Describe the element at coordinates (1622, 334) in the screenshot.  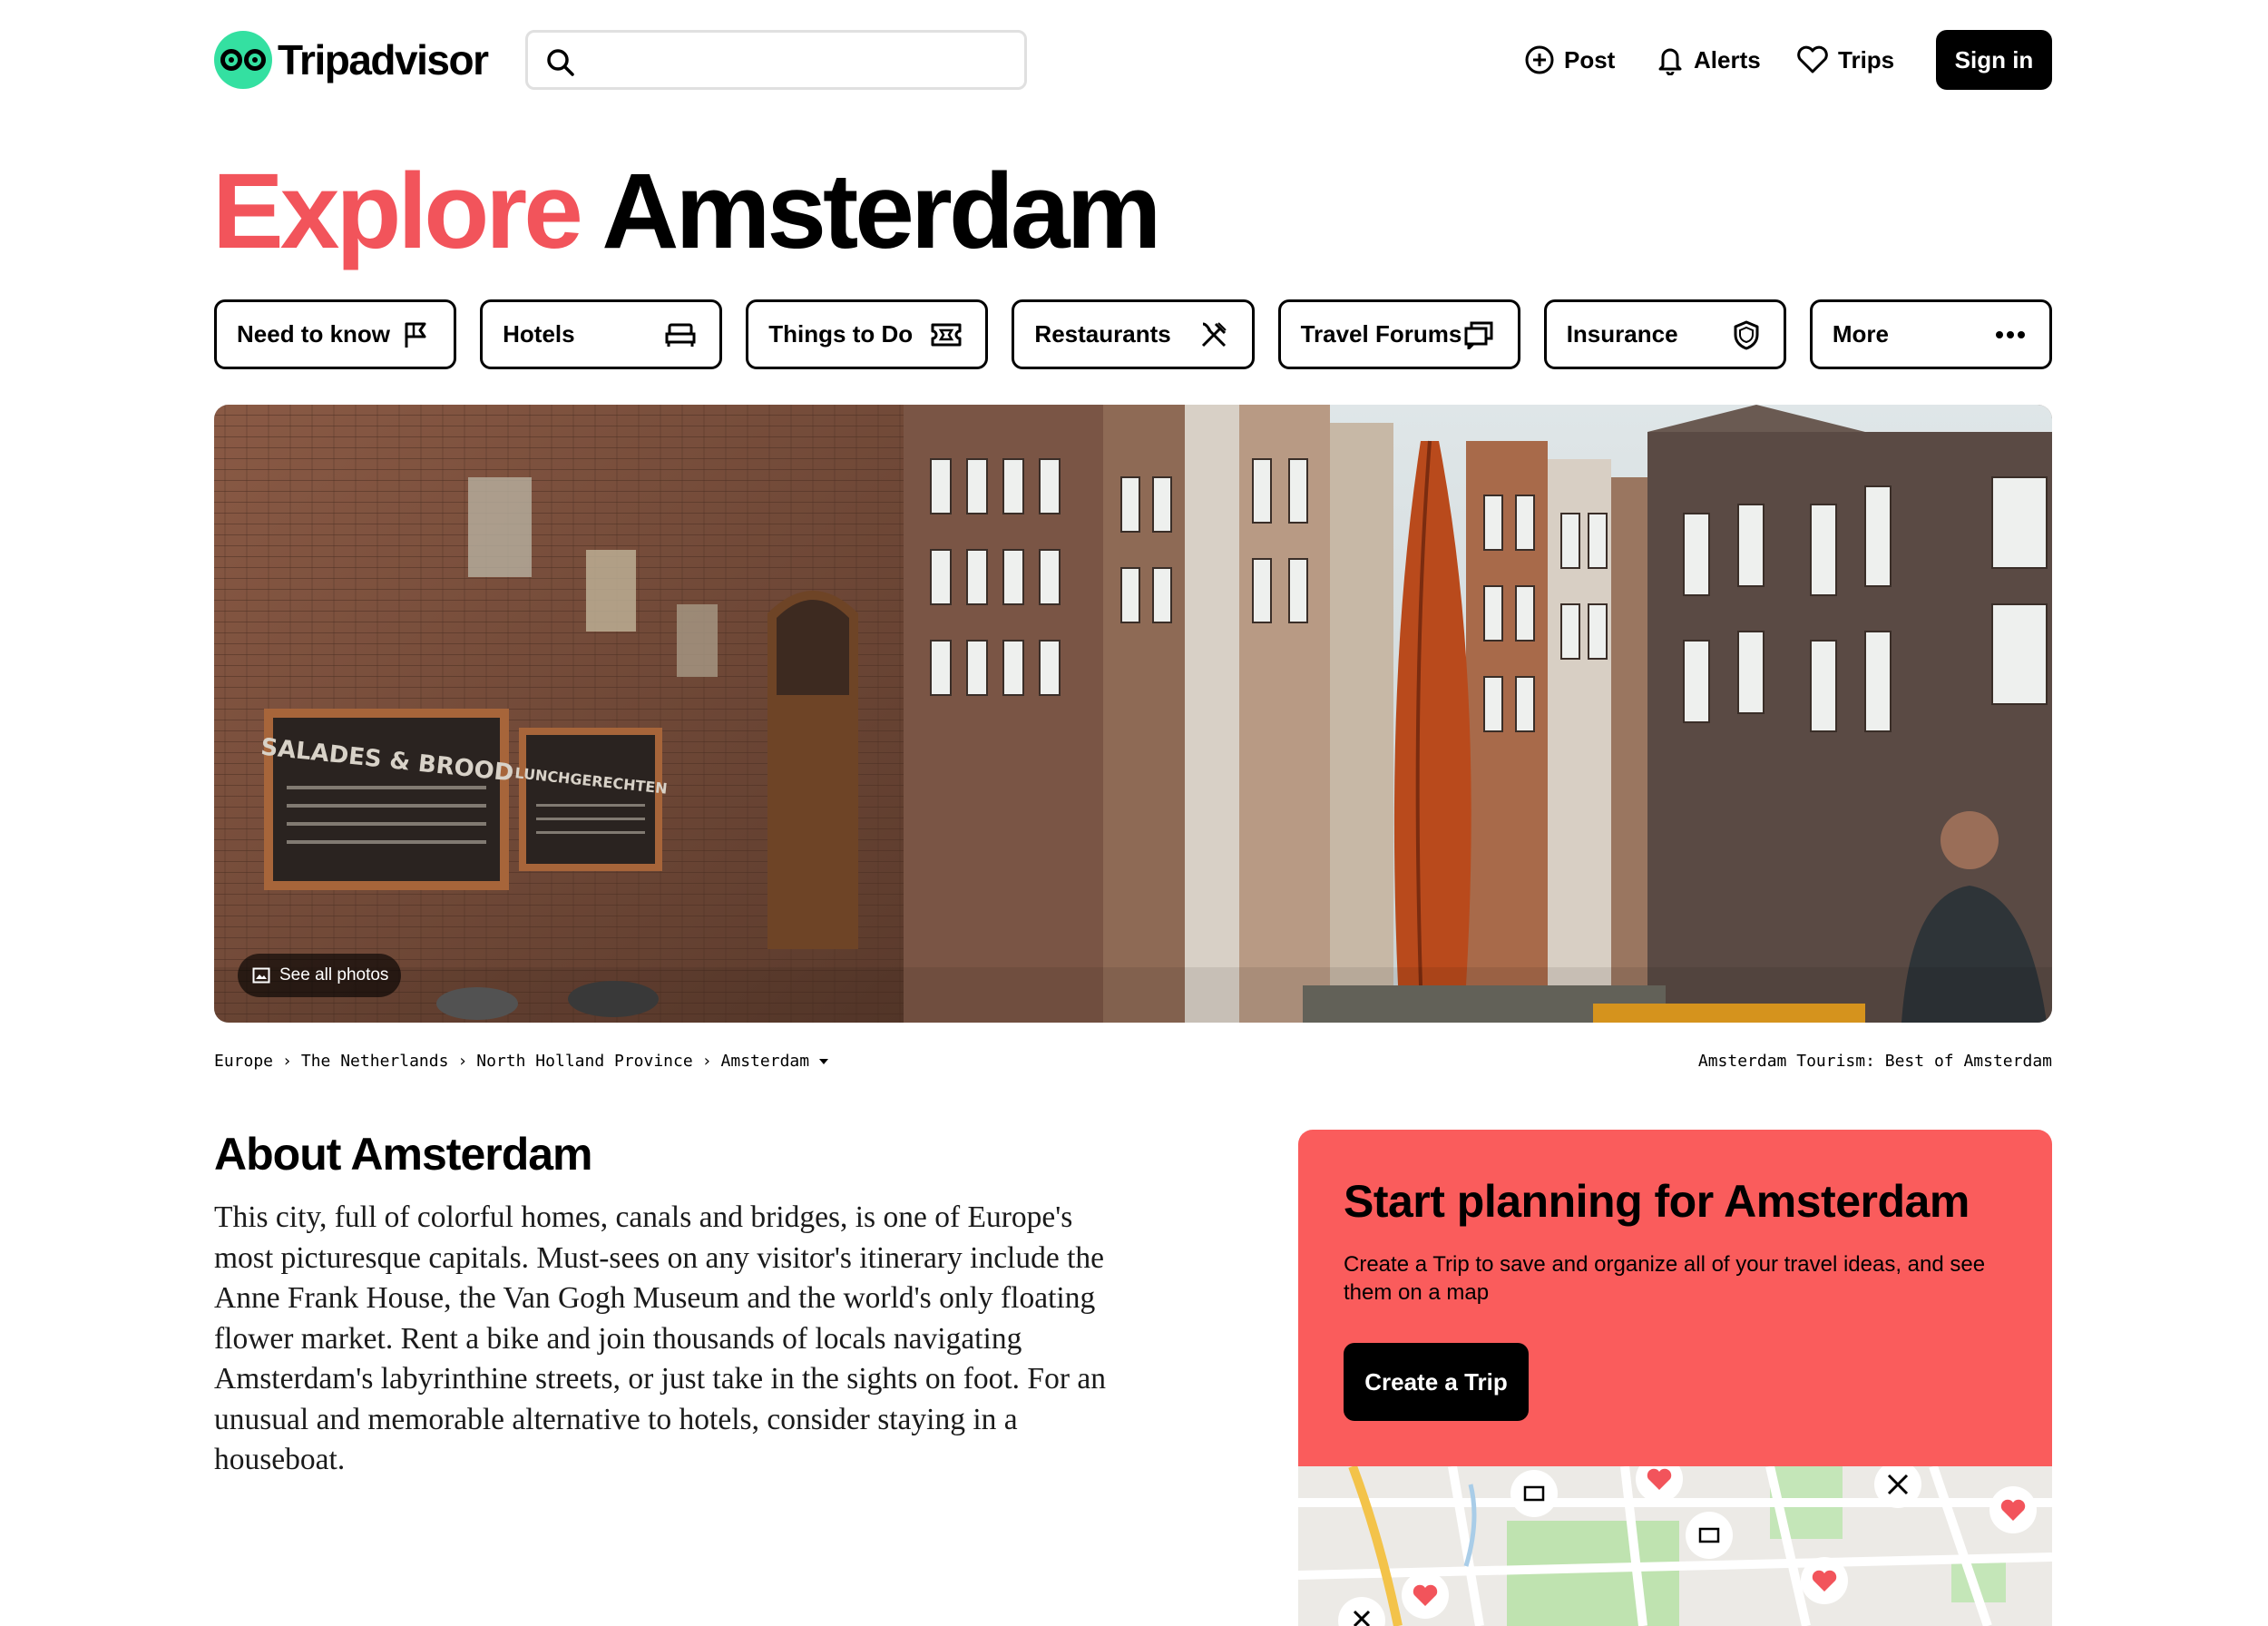
I see `chip-label: Insurance` at that location.